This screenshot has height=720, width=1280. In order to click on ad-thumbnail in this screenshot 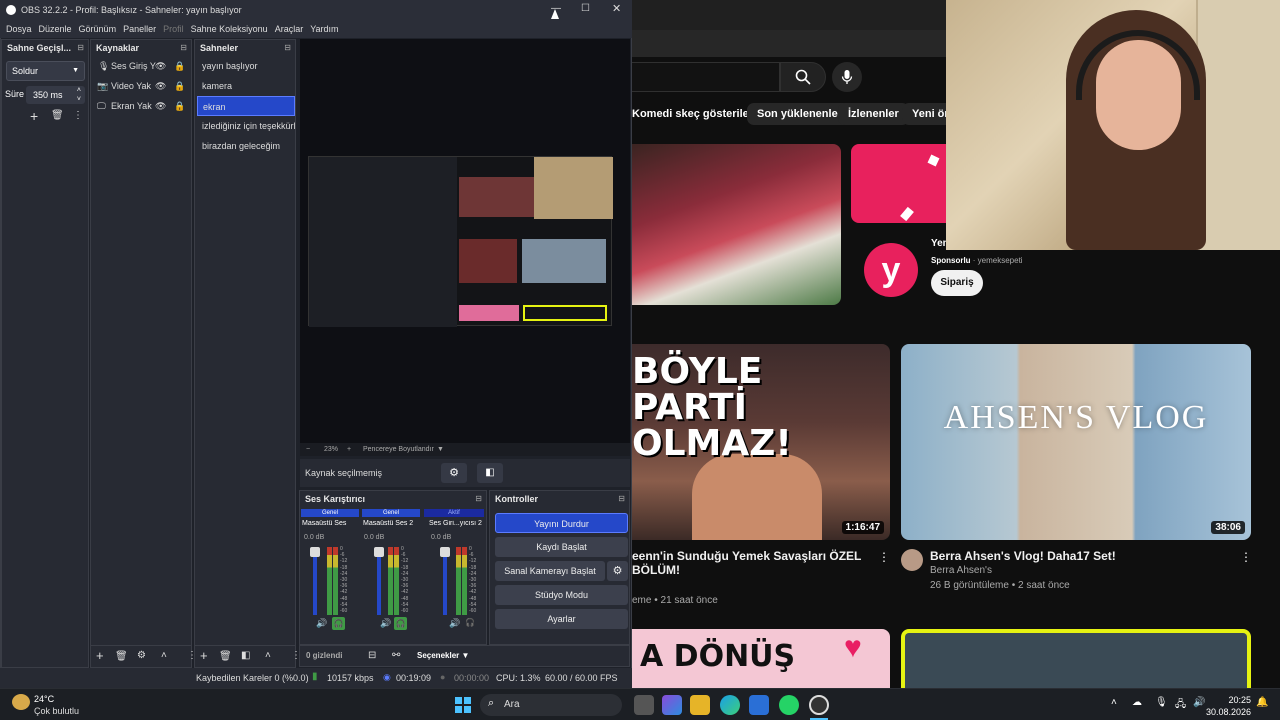, I will do `click(736, 224)`.